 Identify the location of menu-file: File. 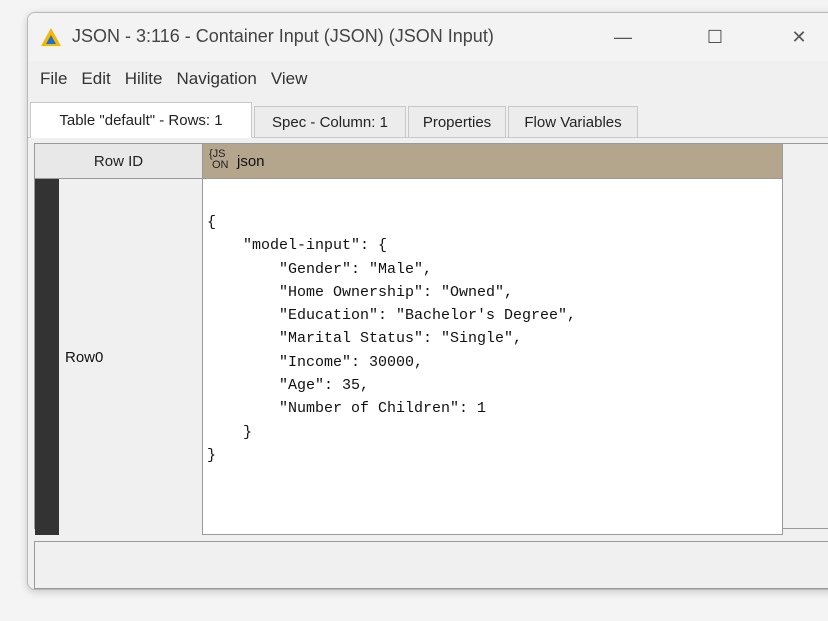
(53, 79).